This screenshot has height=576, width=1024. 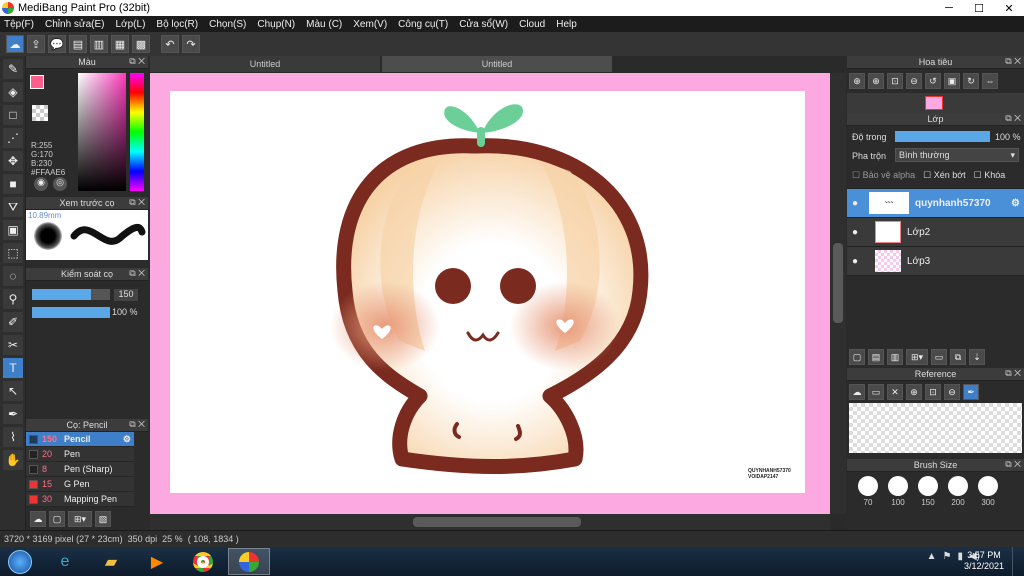 I want to click on zoom-in-ref-icon: ⊕, so click(x=914, y=392).